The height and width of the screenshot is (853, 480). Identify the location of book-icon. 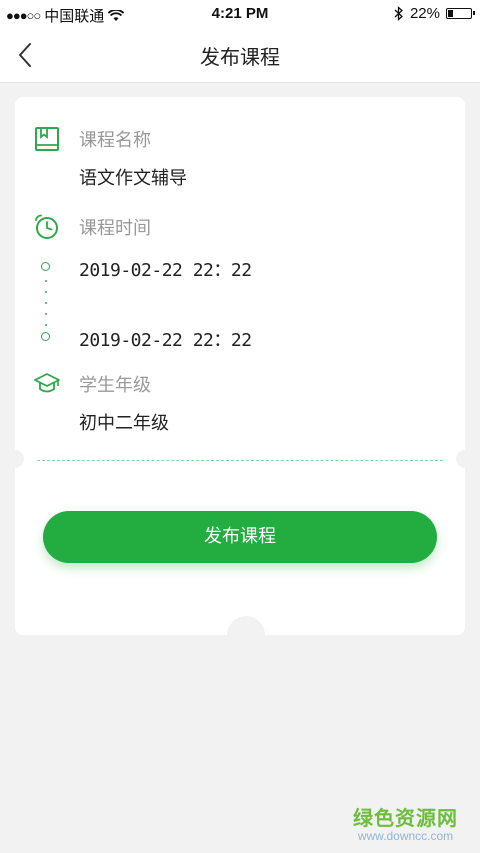
(47, 139).